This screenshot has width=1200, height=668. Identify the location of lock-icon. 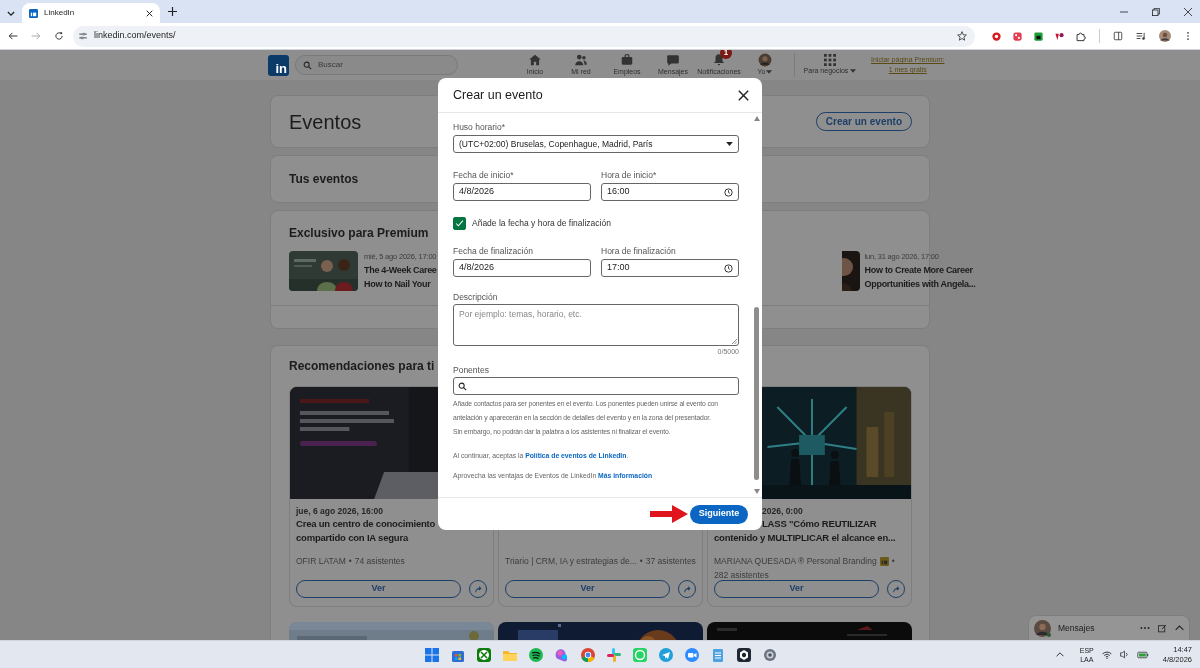
(1038, 36).